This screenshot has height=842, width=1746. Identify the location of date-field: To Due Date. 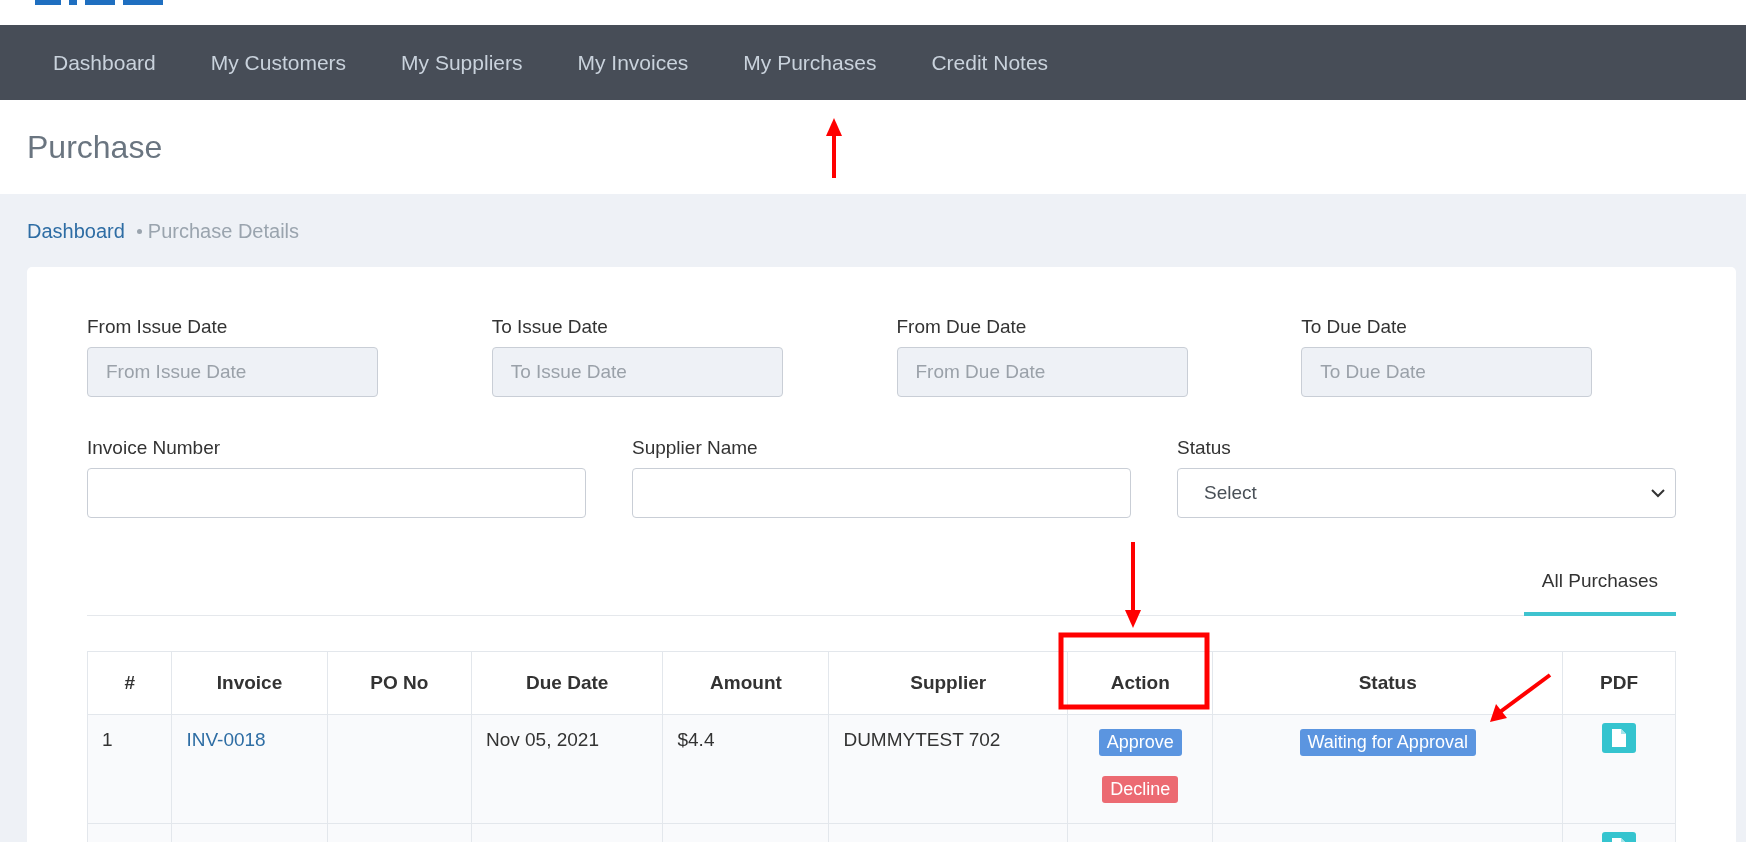
(1447, 372).